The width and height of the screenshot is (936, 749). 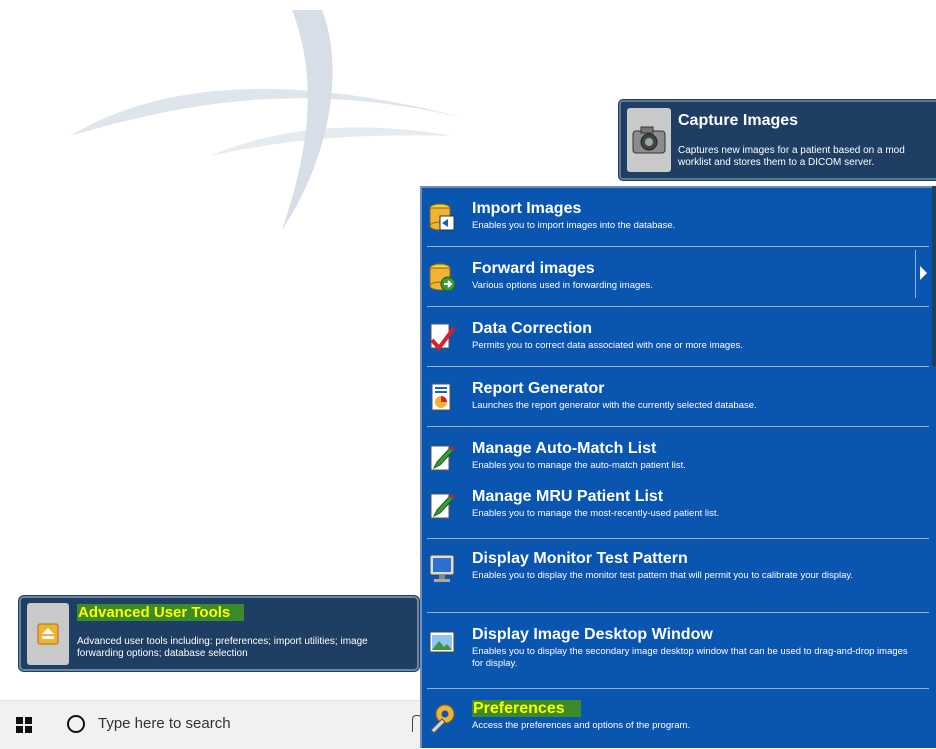 I want to click on database-forward-icon, so click(x=442, y=277).